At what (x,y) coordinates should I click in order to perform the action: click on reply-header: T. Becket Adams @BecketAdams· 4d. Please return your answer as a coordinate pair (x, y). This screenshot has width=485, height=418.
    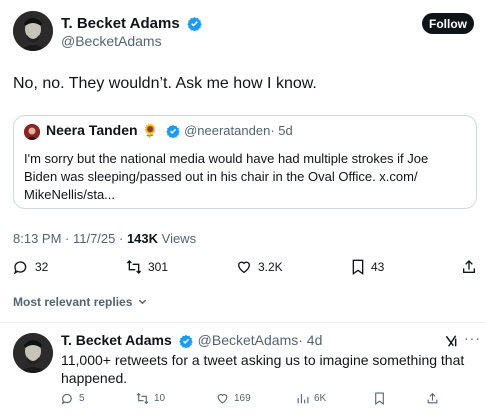
    Looking at the image, I should click on (191, 341).